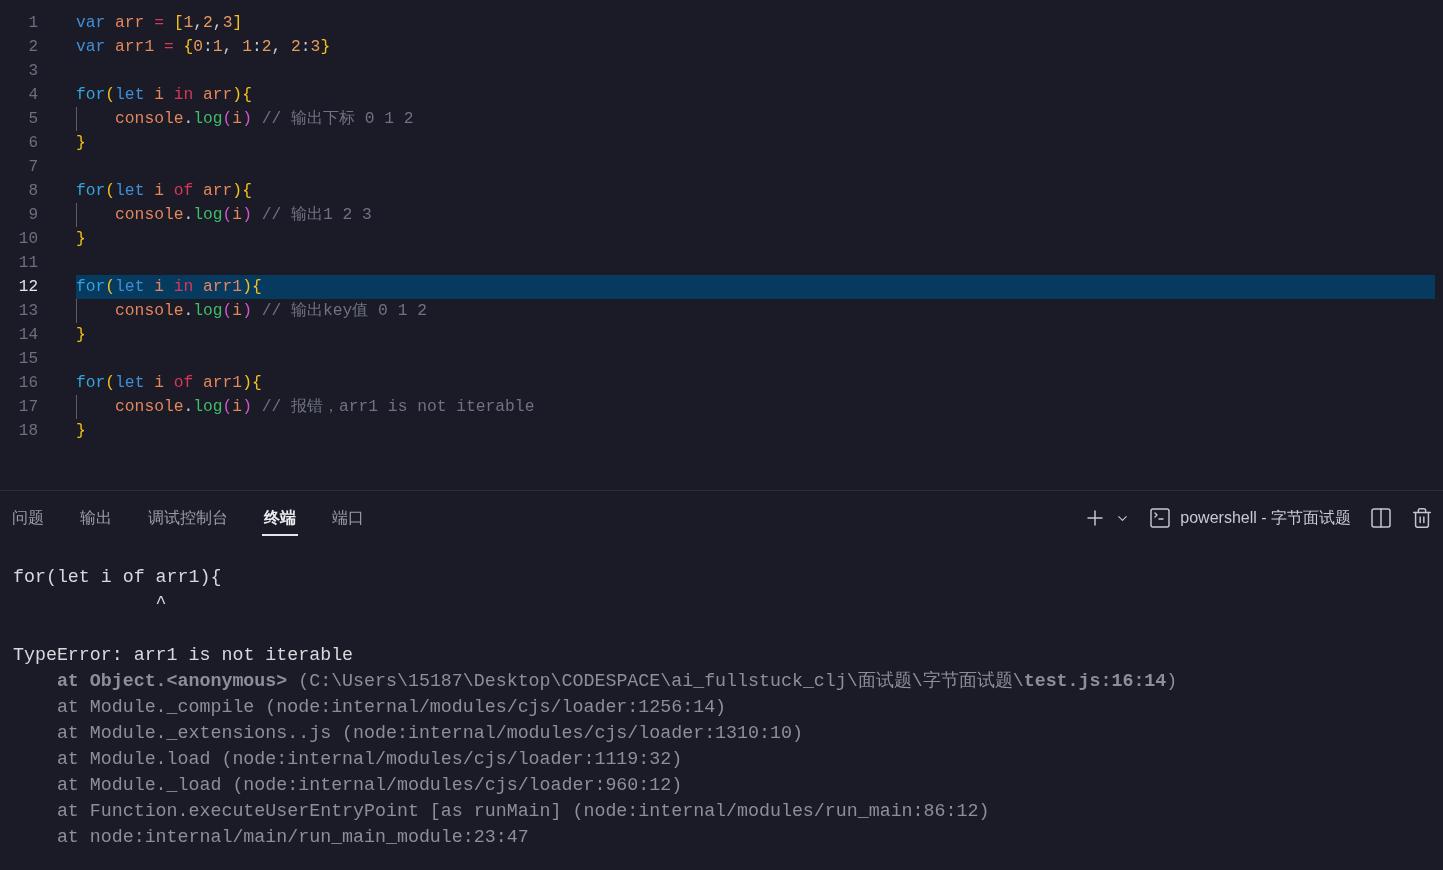 The width and height of the screenshot is (1443, 870). Describe the element at coordinates (755, 407) in the screenshot. I see `code-line: console.log(i) // 报错，arr1 is not iterable` at that location.